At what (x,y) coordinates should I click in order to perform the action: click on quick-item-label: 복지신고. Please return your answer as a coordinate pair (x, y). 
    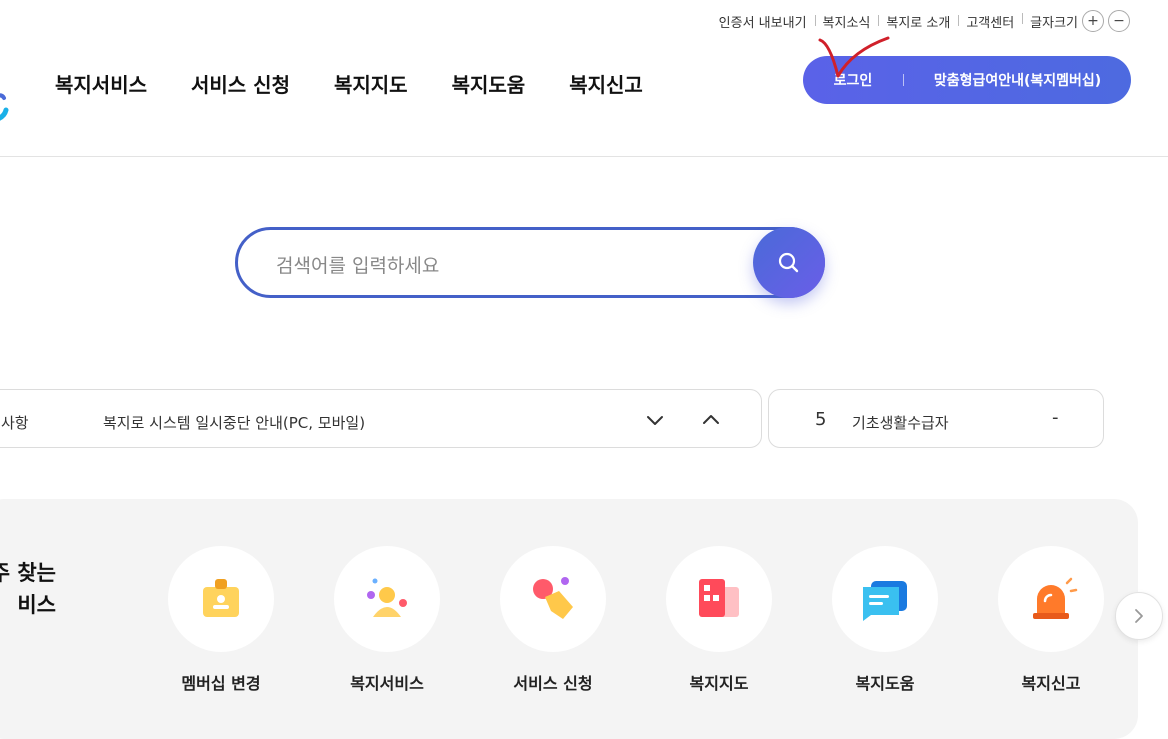
    Looking at the image, I should click on (1051, 683).